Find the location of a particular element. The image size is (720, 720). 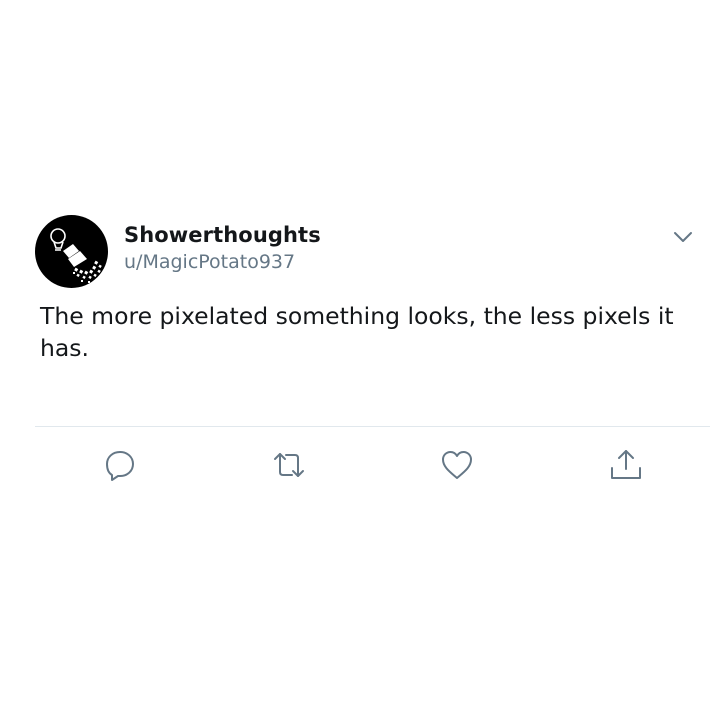

heart-icon is located at coordinates (457, 465).